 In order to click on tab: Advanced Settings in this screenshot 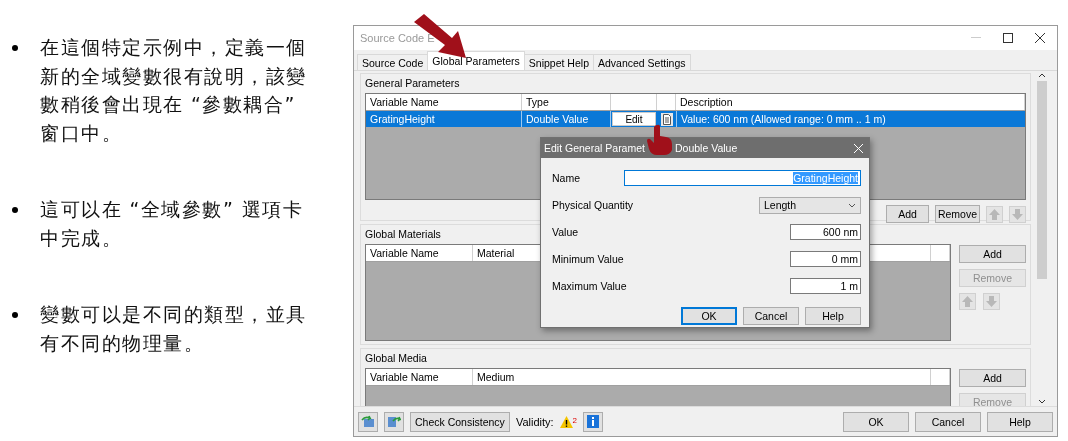, I will do `click(641, 62)`.